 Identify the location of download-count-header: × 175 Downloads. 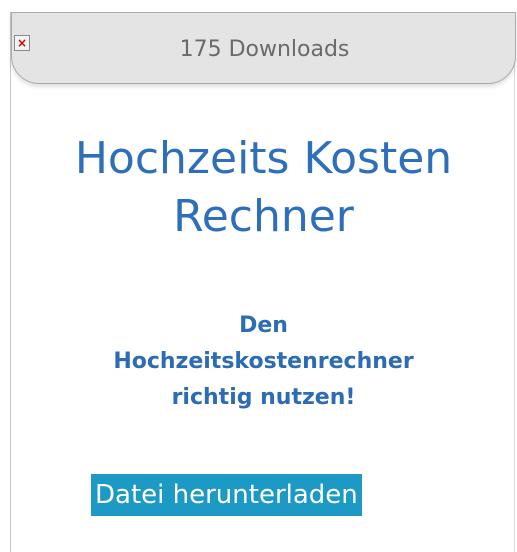
(263, 48).